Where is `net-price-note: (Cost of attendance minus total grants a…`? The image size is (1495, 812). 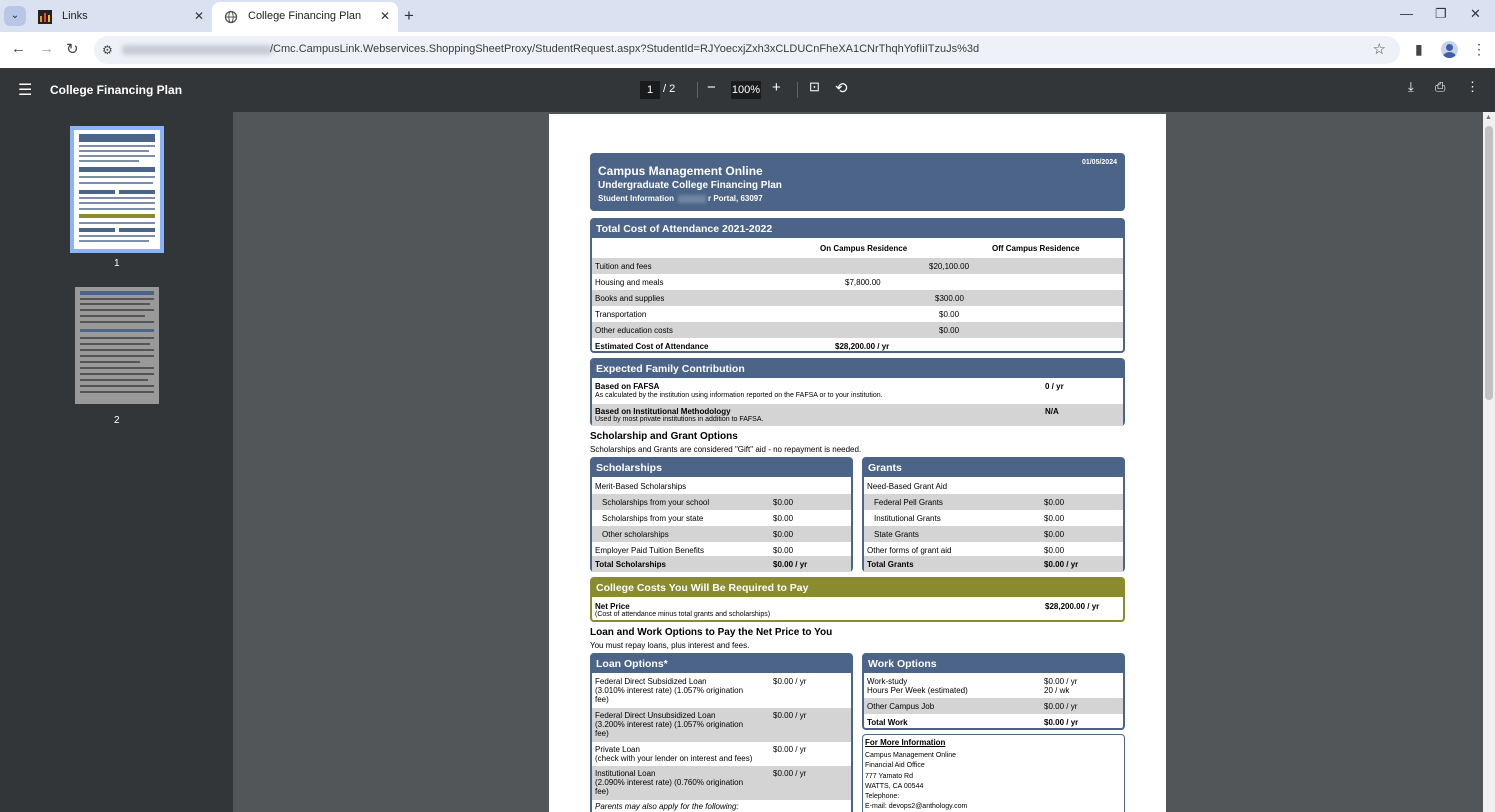
net-price-note: (Cost of attendance minus total grants a… is located at coordinates (683, 614).